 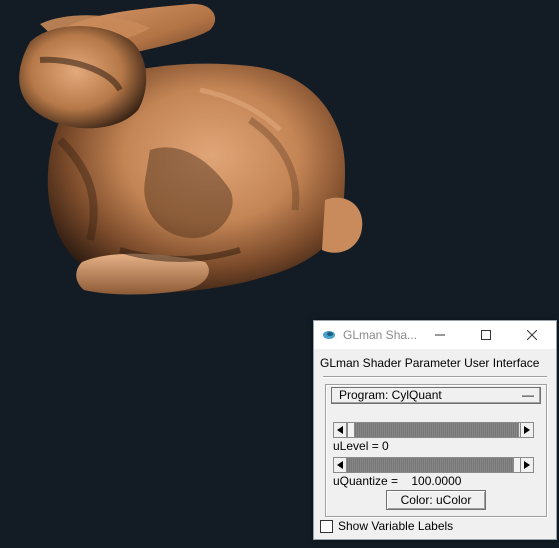 I want to click on minimize-button, so click(x=440, y=335).